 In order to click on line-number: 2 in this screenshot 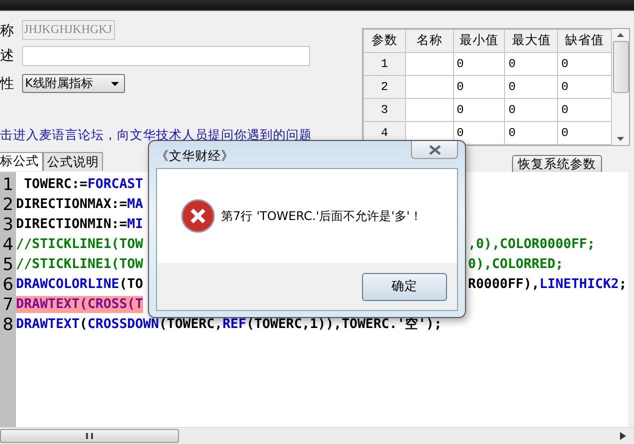, I will do `click(8, 204)`.